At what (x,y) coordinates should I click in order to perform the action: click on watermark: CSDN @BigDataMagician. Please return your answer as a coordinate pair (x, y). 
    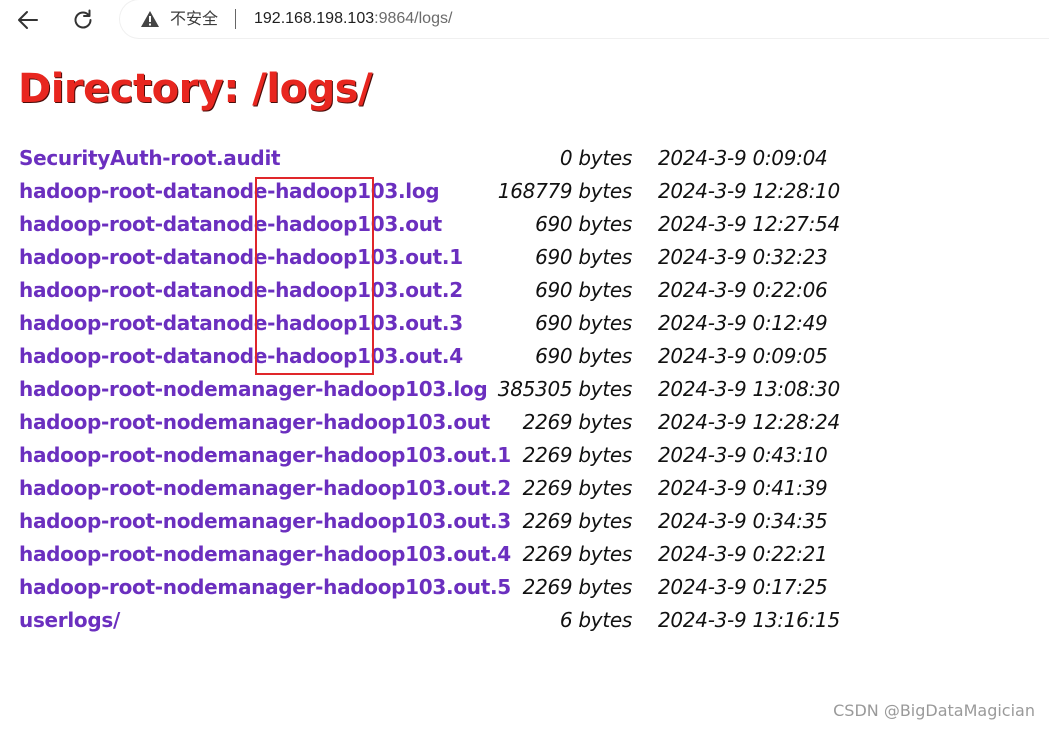
    Looking at the image, I should click on (934, 710).